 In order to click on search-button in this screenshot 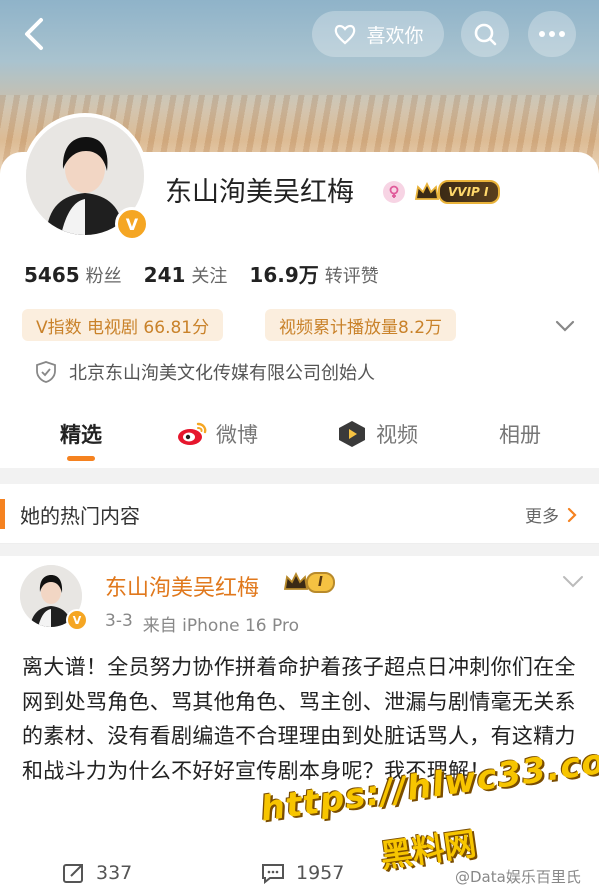, I will do `click(485, 34)`.